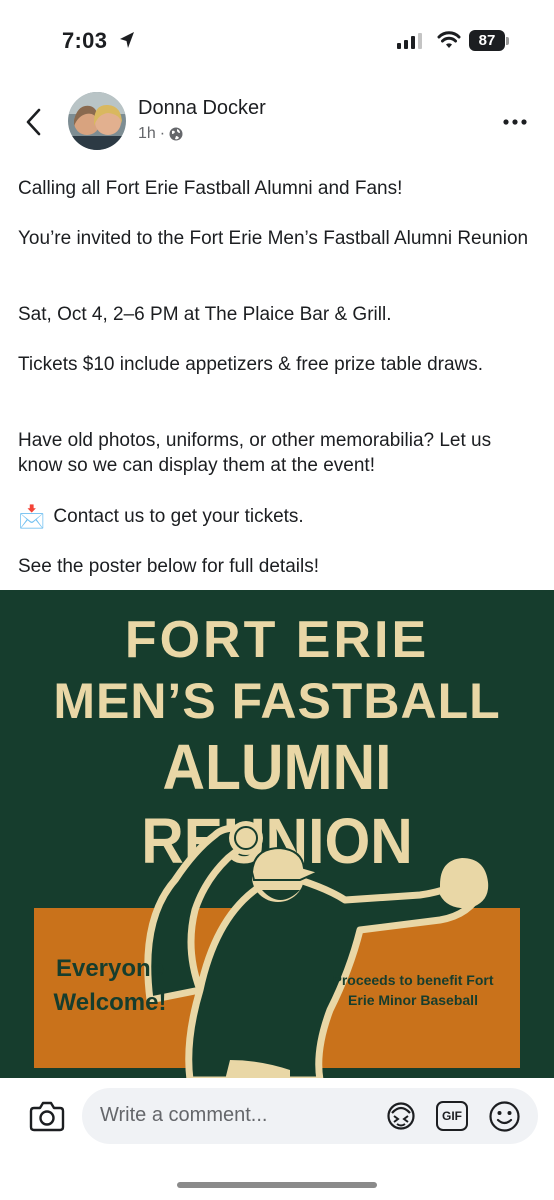 Image resolution: width=554 pixels, height=1200 pixels. I want to click on post-time: 1h, so click(147, 134).